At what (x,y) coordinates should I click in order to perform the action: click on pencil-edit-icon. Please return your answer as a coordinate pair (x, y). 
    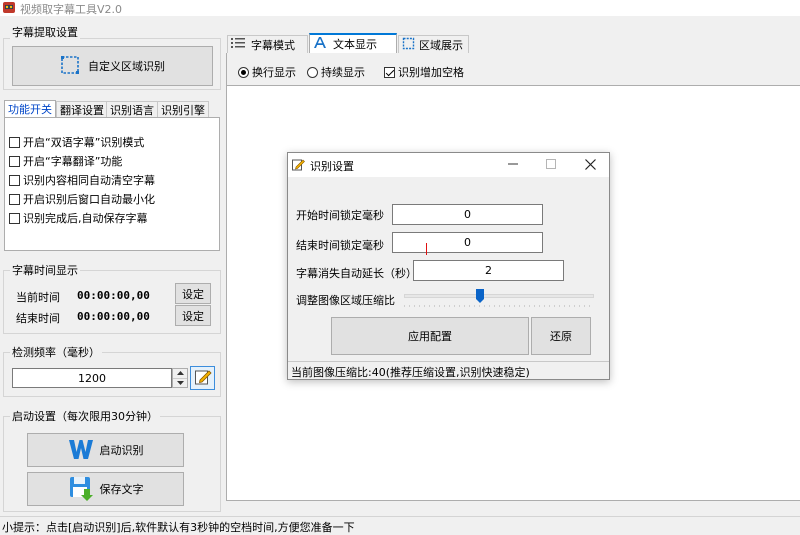
    Looking at the image, I should click on (203, 378).